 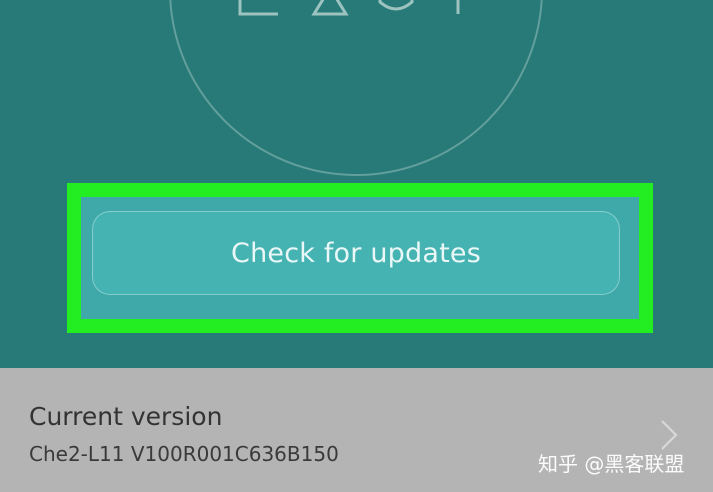 What do you see at coordinates (349, 8) in the screenshot?
I see `emui-logo-icon` at bounding box center [349, 8].